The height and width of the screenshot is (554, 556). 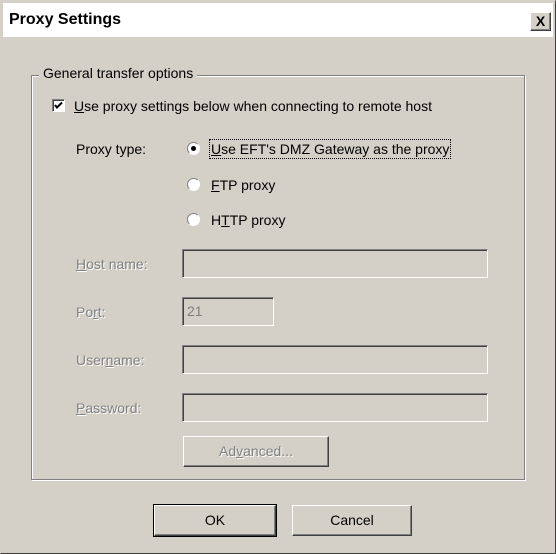 What do you see at coordinates (129, 360) in the screenshot?
I see `username-label-post: ame:` at bounding box center [129, 360].